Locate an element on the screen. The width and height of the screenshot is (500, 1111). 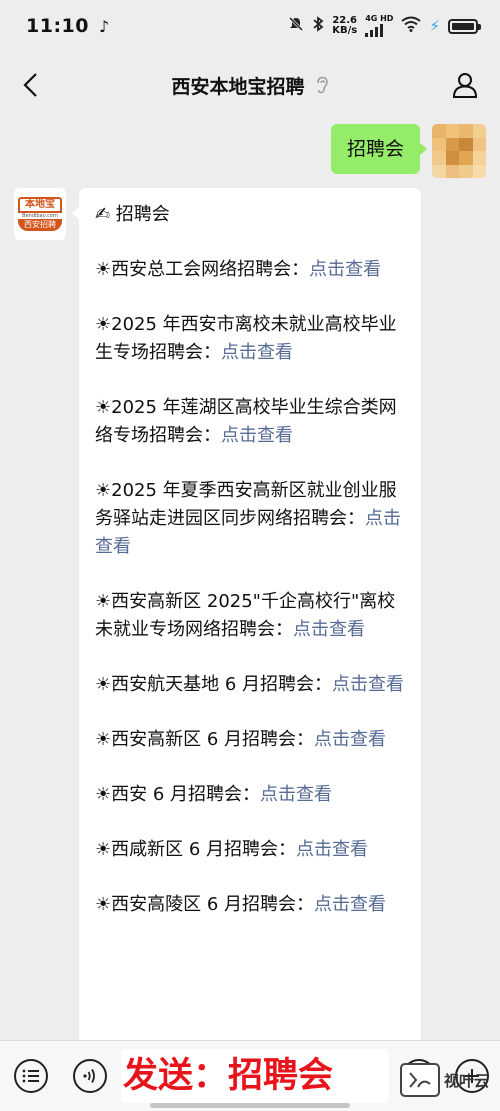
battery-icon is located at coordinates (464, 26).